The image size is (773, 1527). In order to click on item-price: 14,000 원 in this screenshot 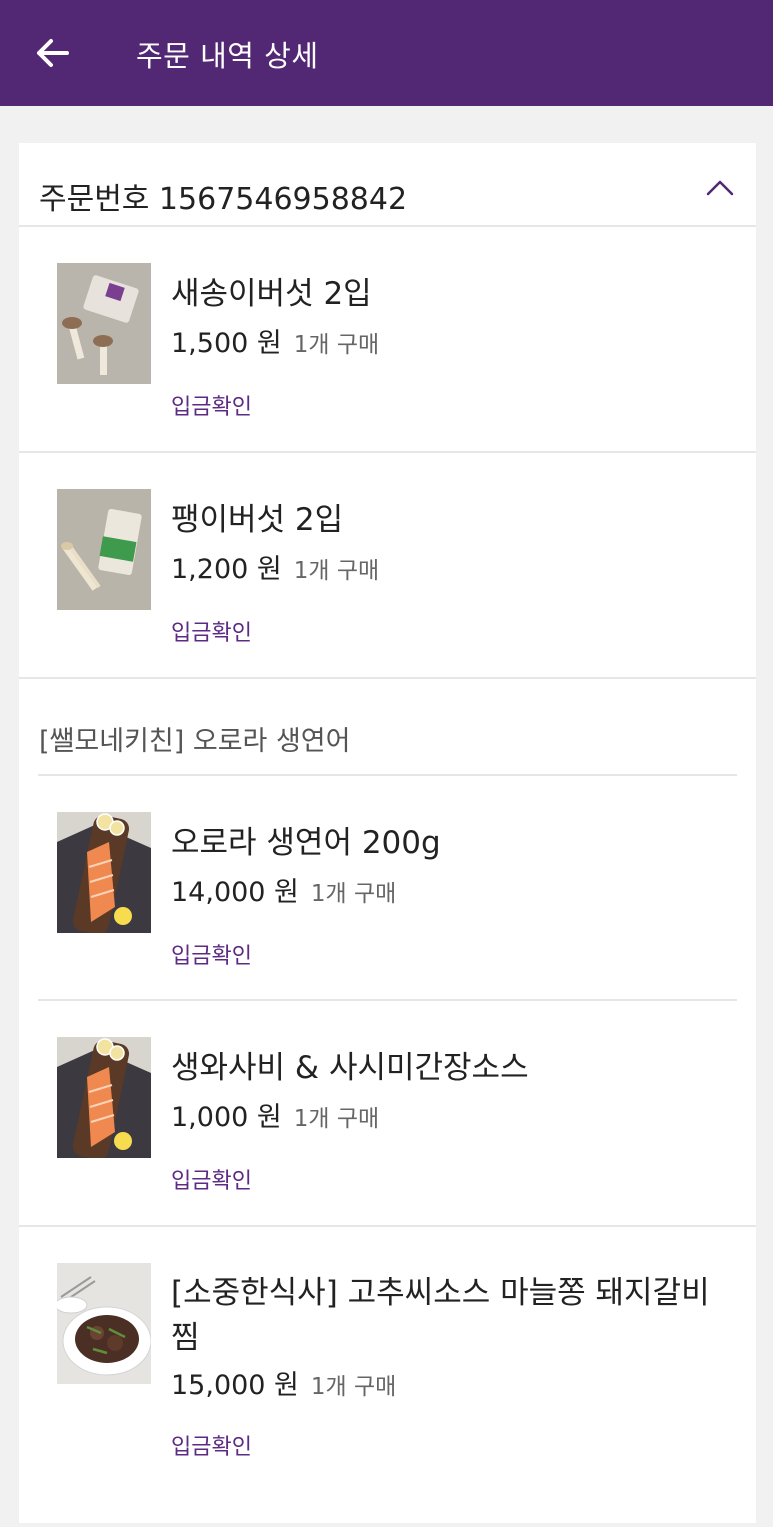, I will do `click(235, 892)`.